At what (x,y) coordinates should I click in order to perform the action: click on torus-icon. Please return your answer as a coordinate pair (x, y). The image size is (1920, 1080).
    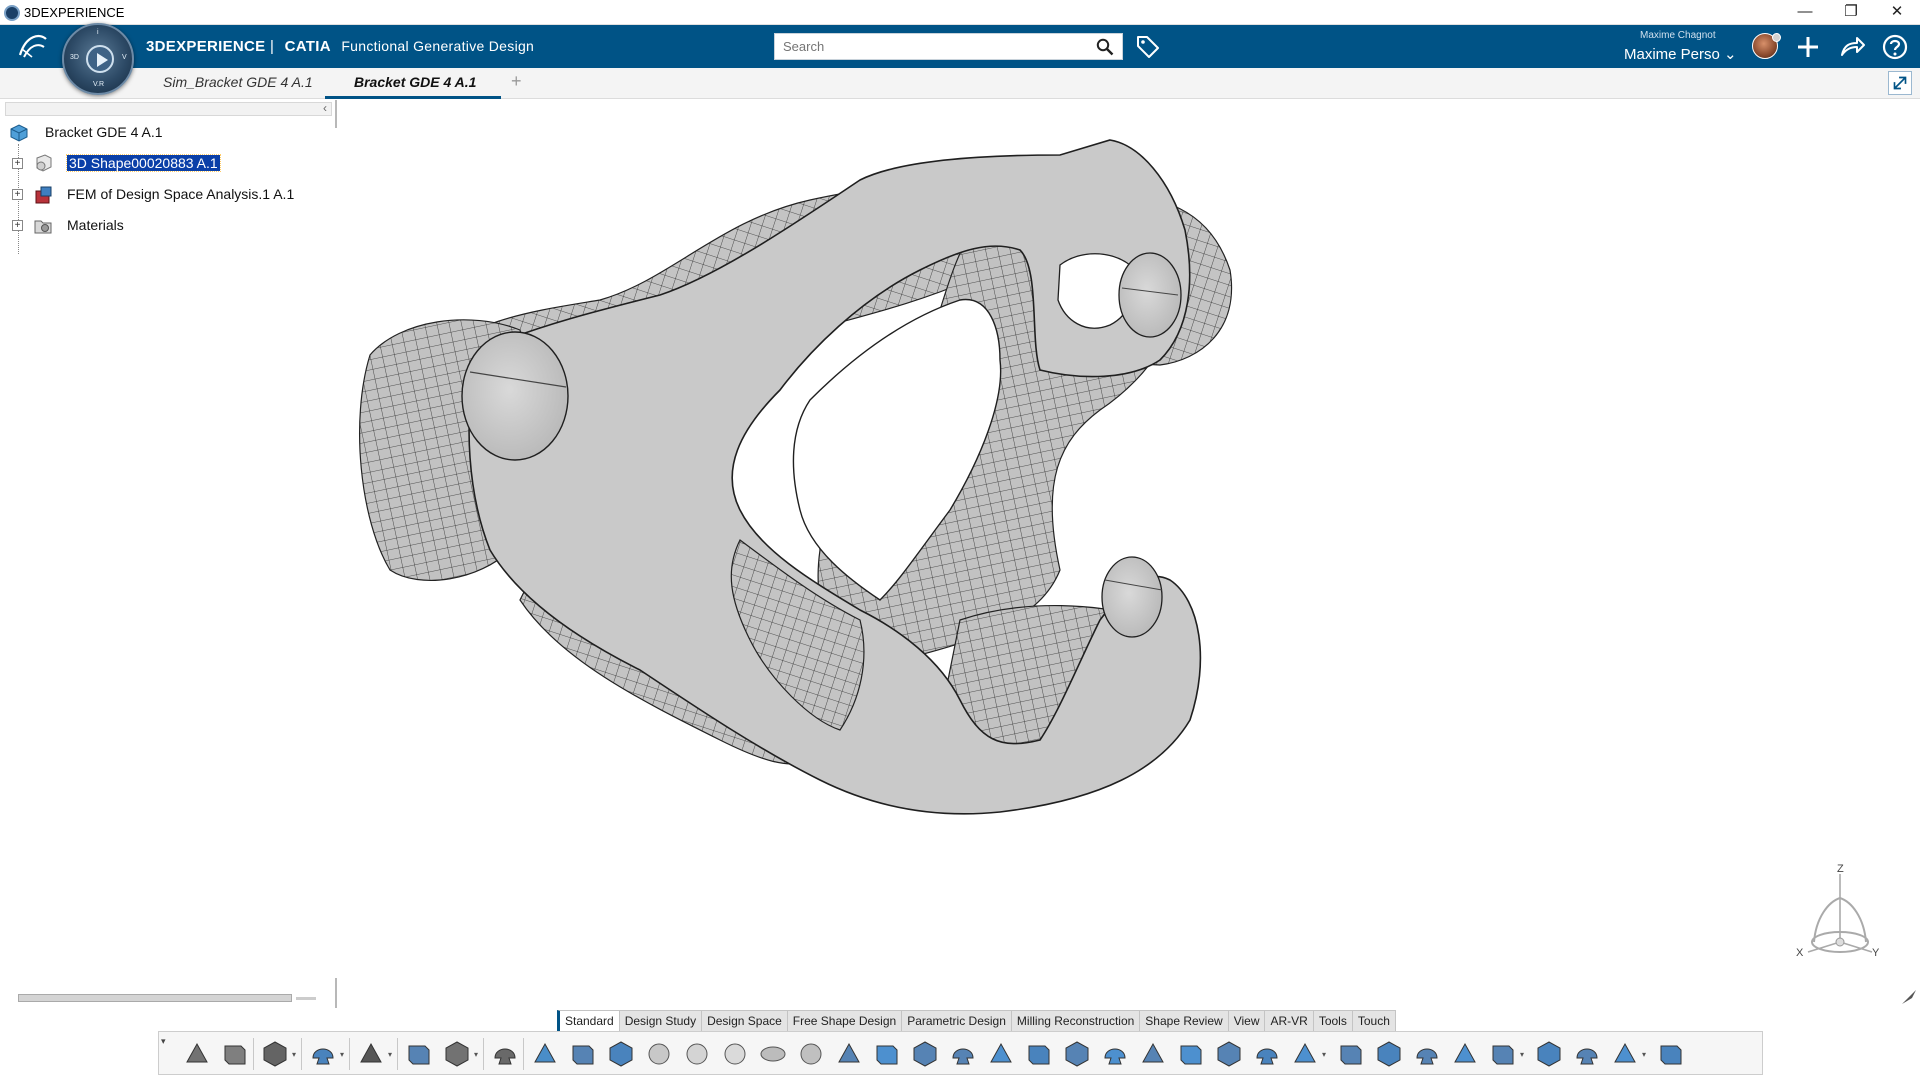
    Looking at the image, I should click on (773, 1054).